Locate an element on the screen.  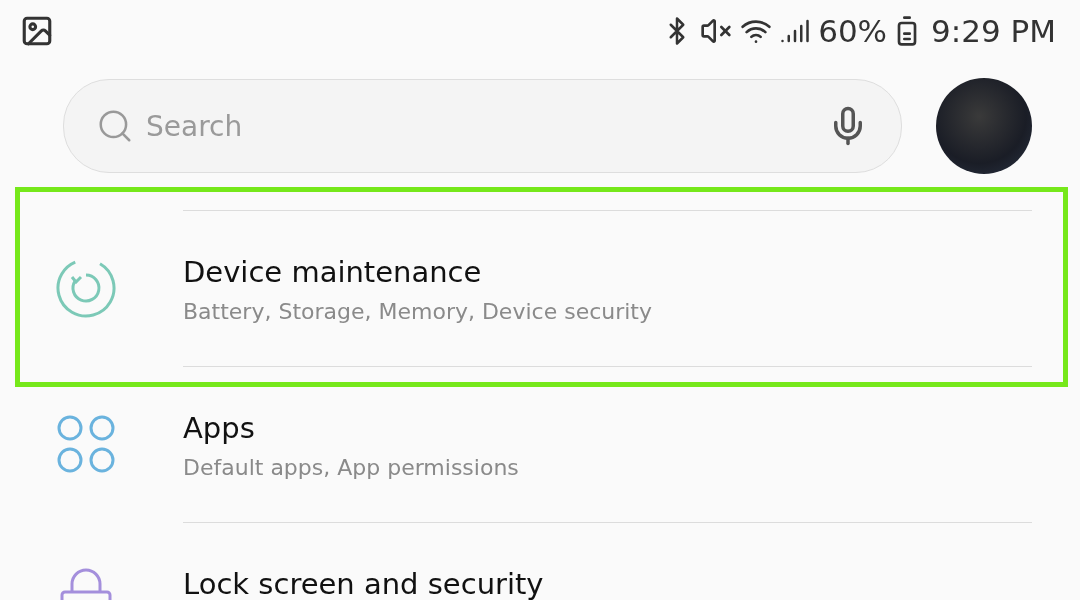
battery-percent: 60% is located at coordinates (853, 31).